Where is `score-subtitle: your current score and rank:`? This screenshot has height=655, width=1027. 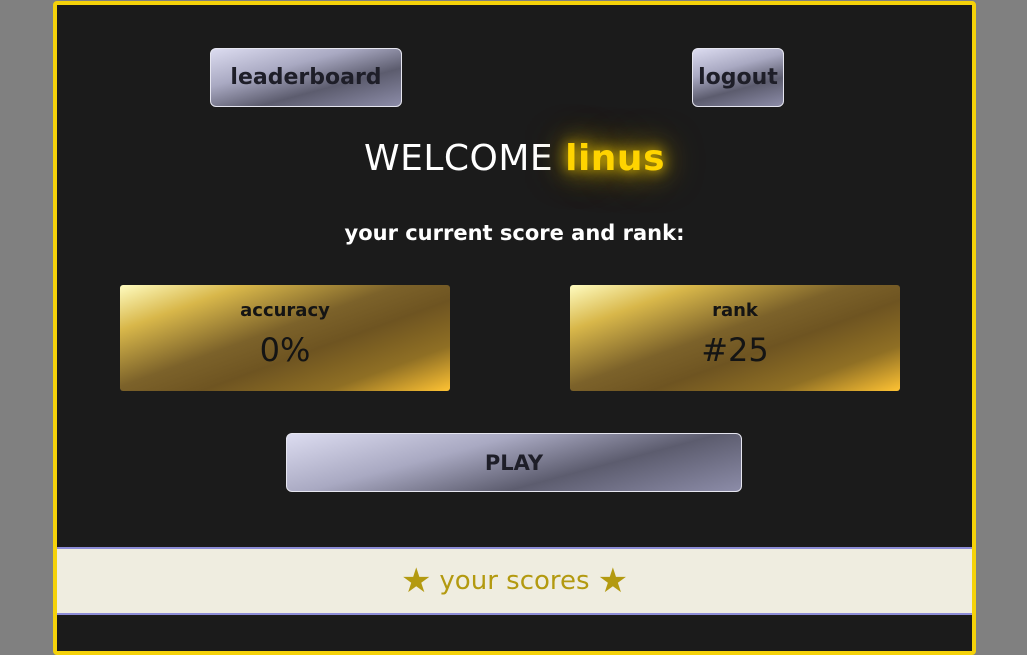 score-subtitle: your current score and rank: is located at coordinates (514, 233).